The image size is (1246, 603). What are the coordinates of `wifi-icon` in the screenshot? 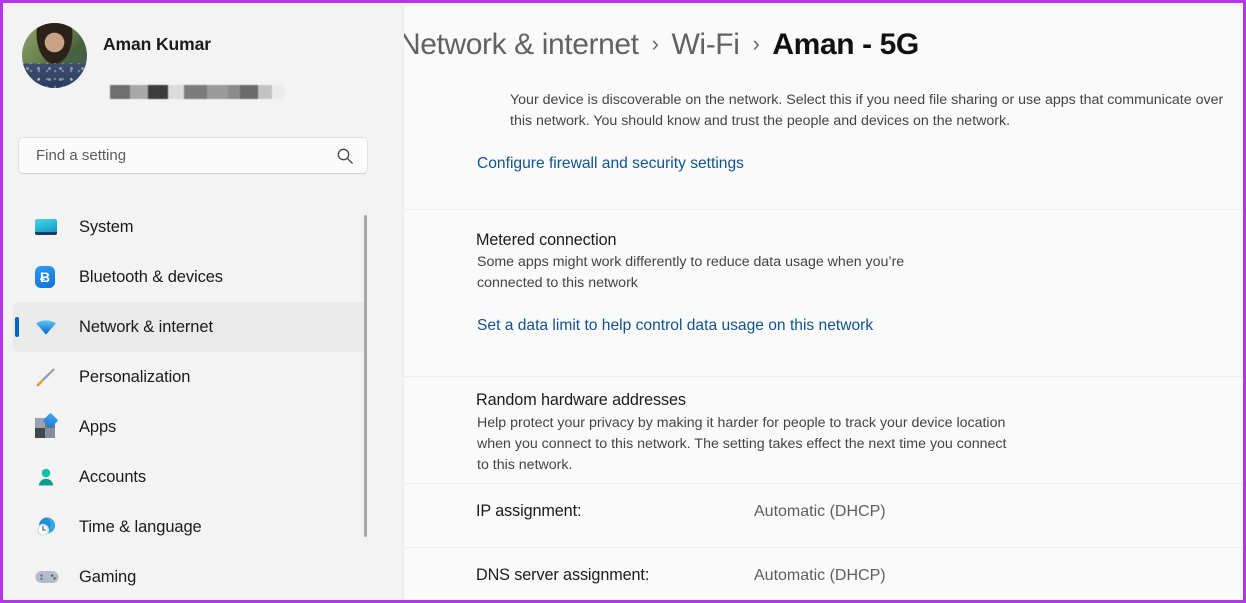 It's located at (46, 327).